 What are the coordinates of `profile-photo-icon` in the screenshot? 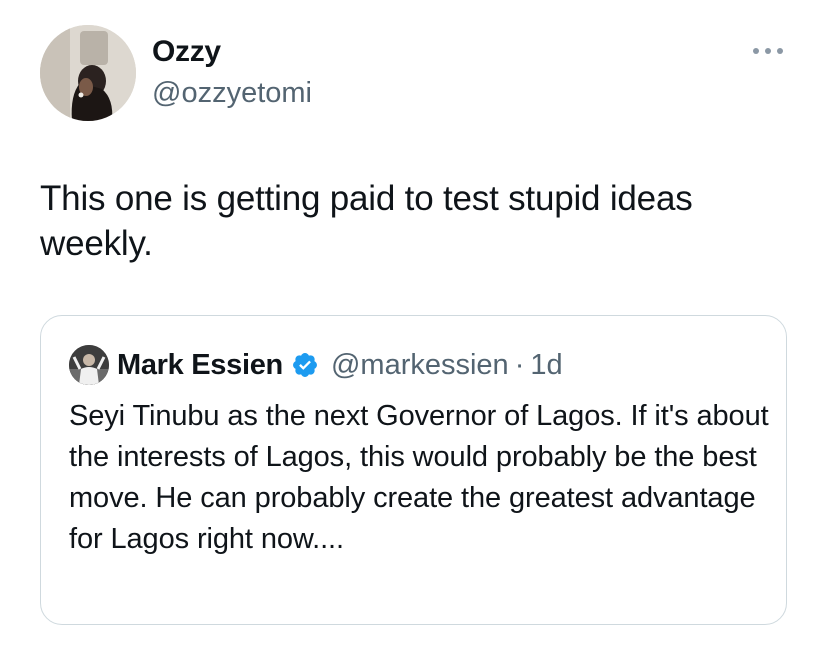 It's located at (88, 73).